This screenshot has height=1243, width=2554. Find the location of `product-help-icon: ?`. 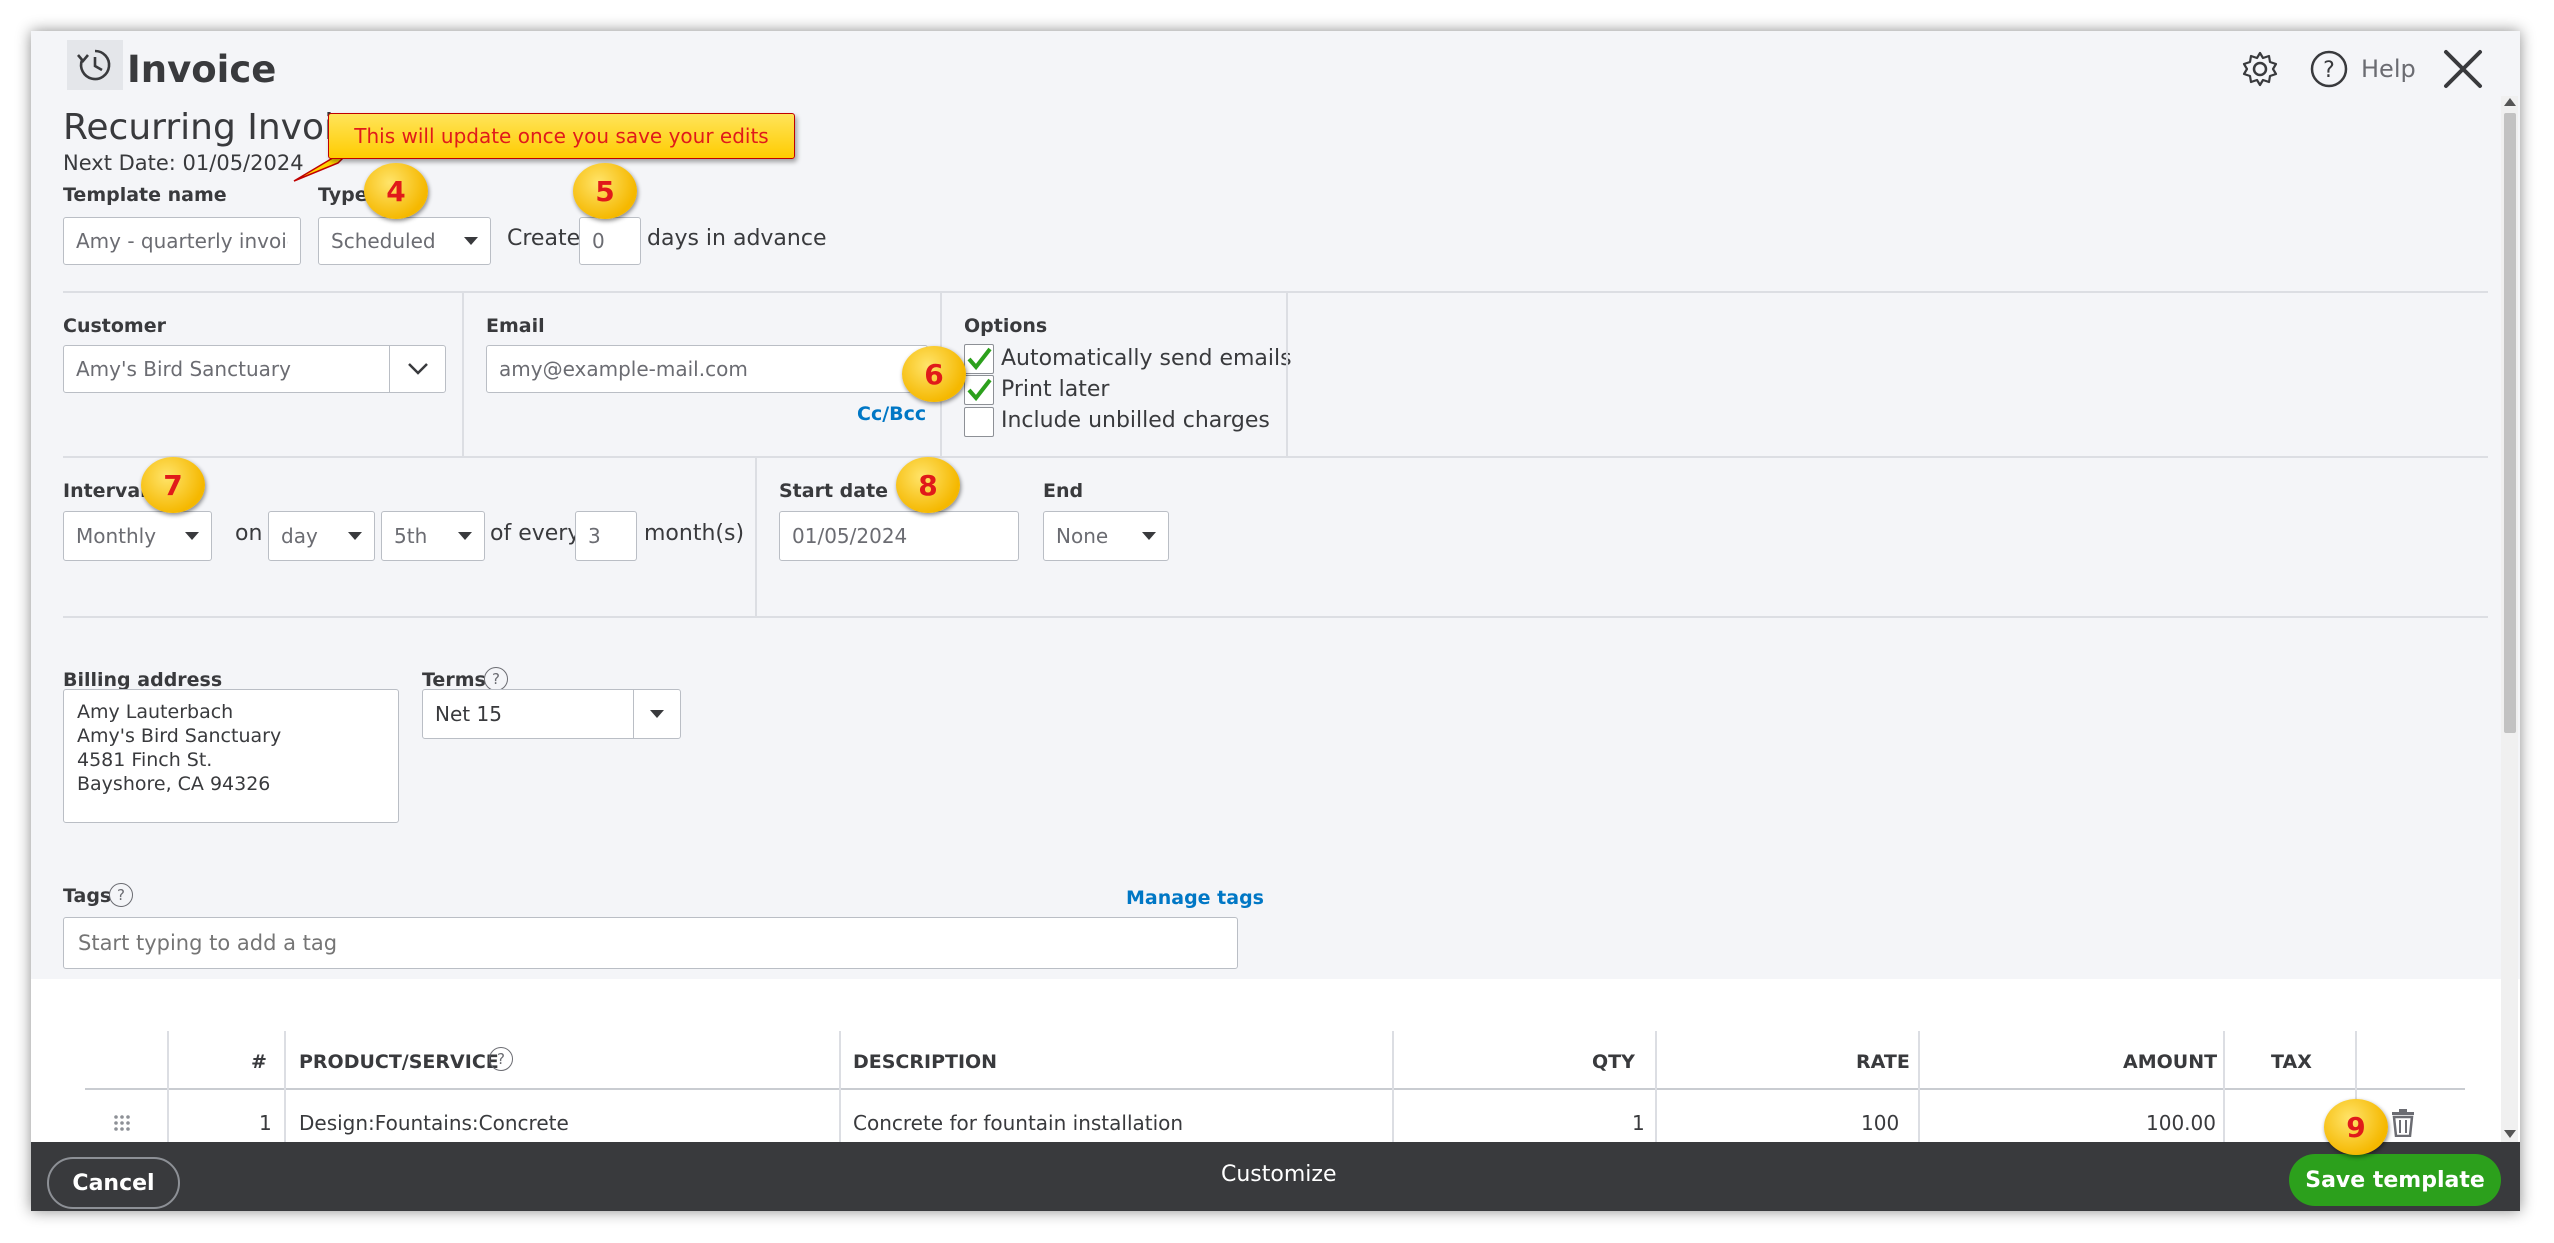

product-help-icon: ? is located at coordinates (501, 1059).